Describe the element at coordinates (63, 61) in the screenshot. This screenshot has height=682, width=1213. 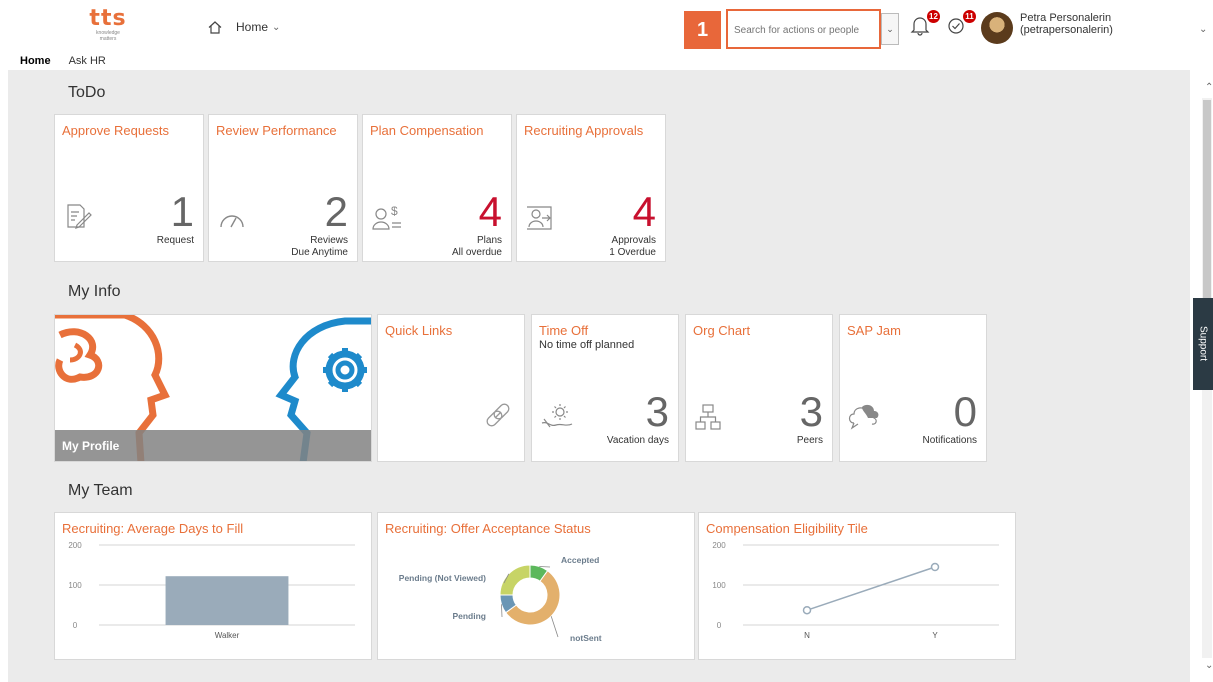
I see `sub-navigation: Home Ask HR` at that location.